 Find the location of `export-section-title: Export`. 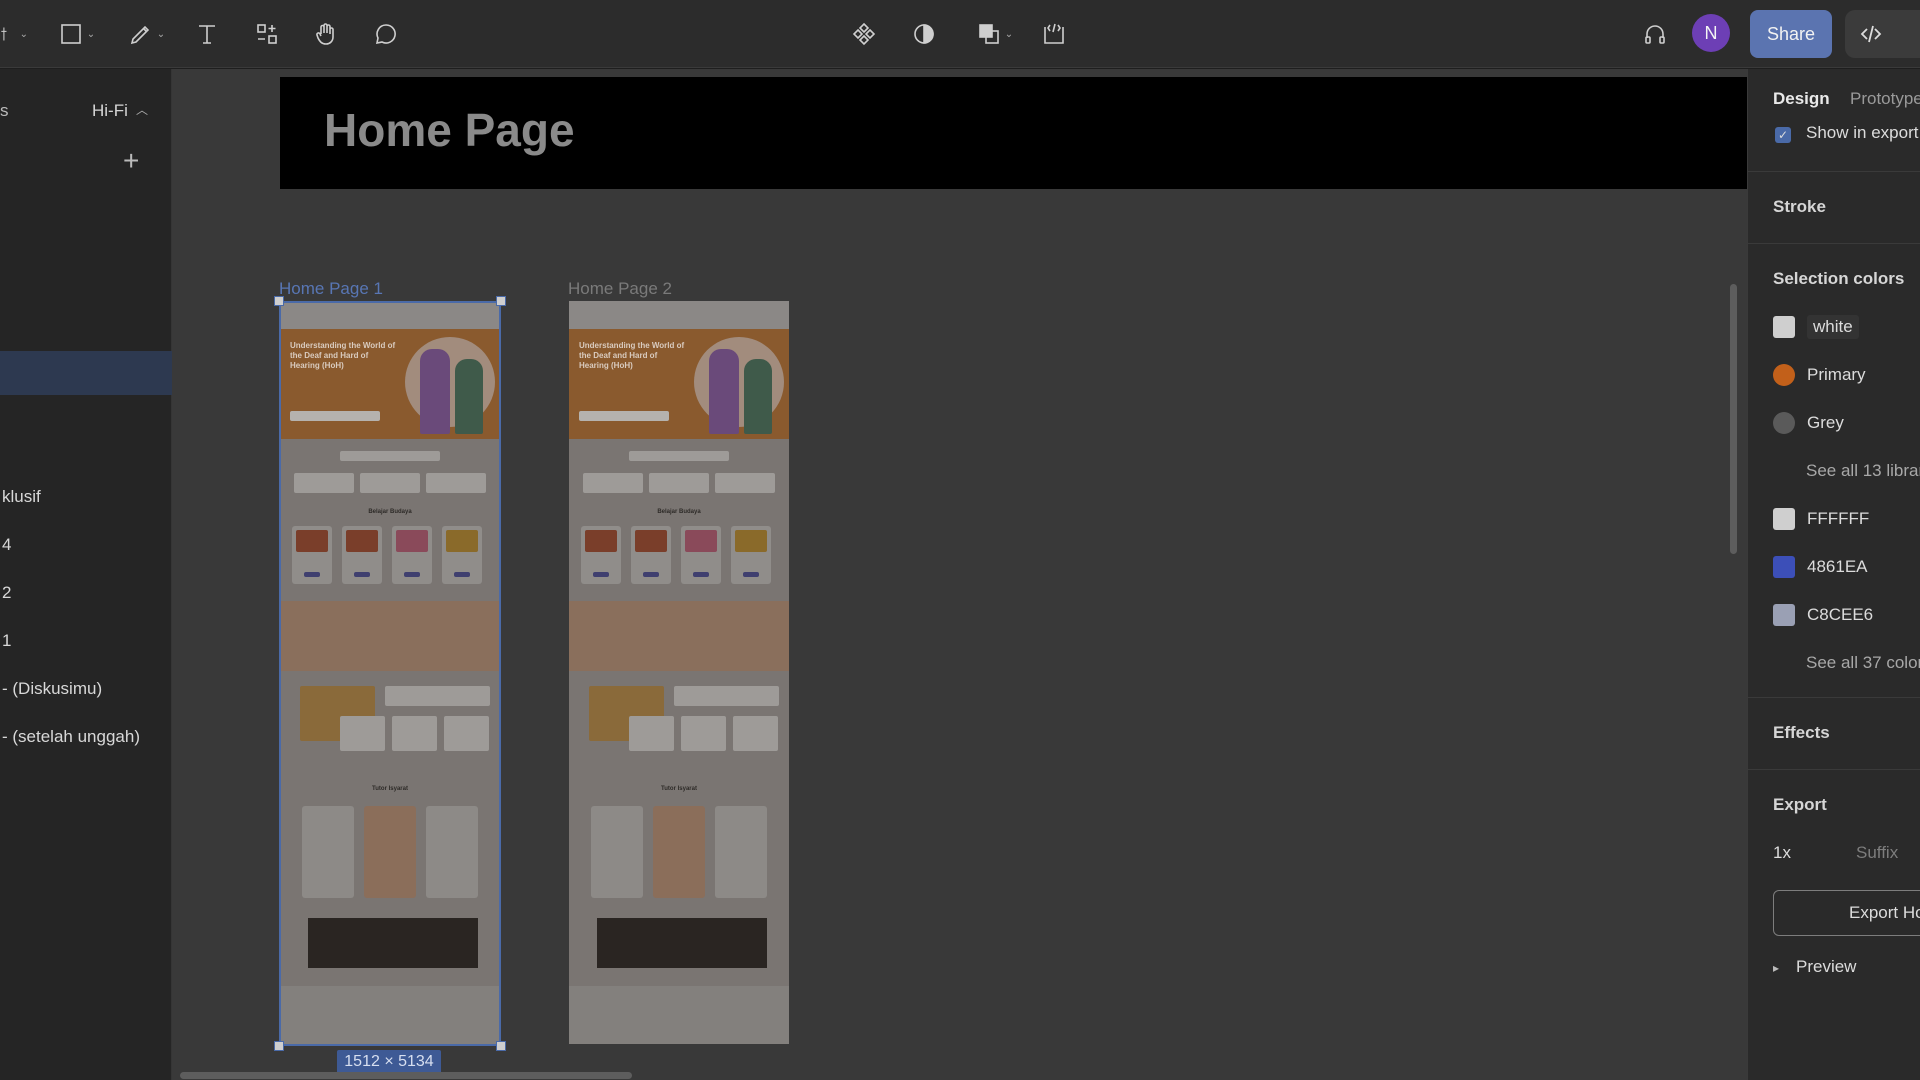

export-section-title: Export is located at coordinates (1800, 804).